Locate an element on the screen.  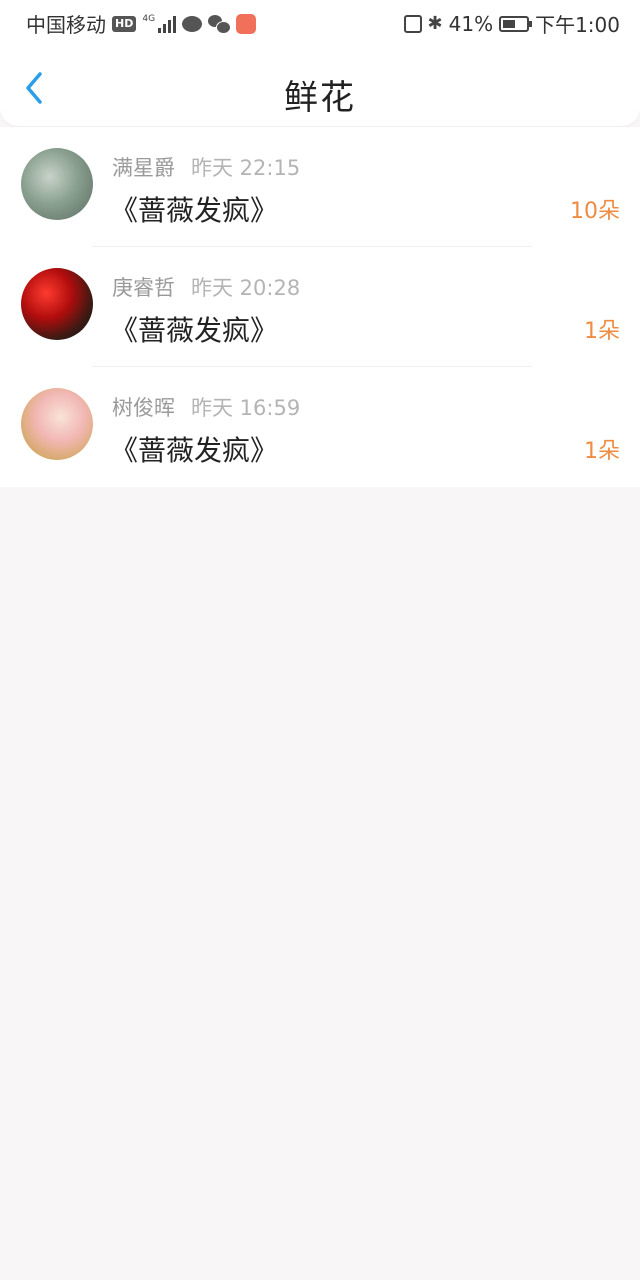
timestamp: 昨天 20:28 is located at coordinates (246, 288).